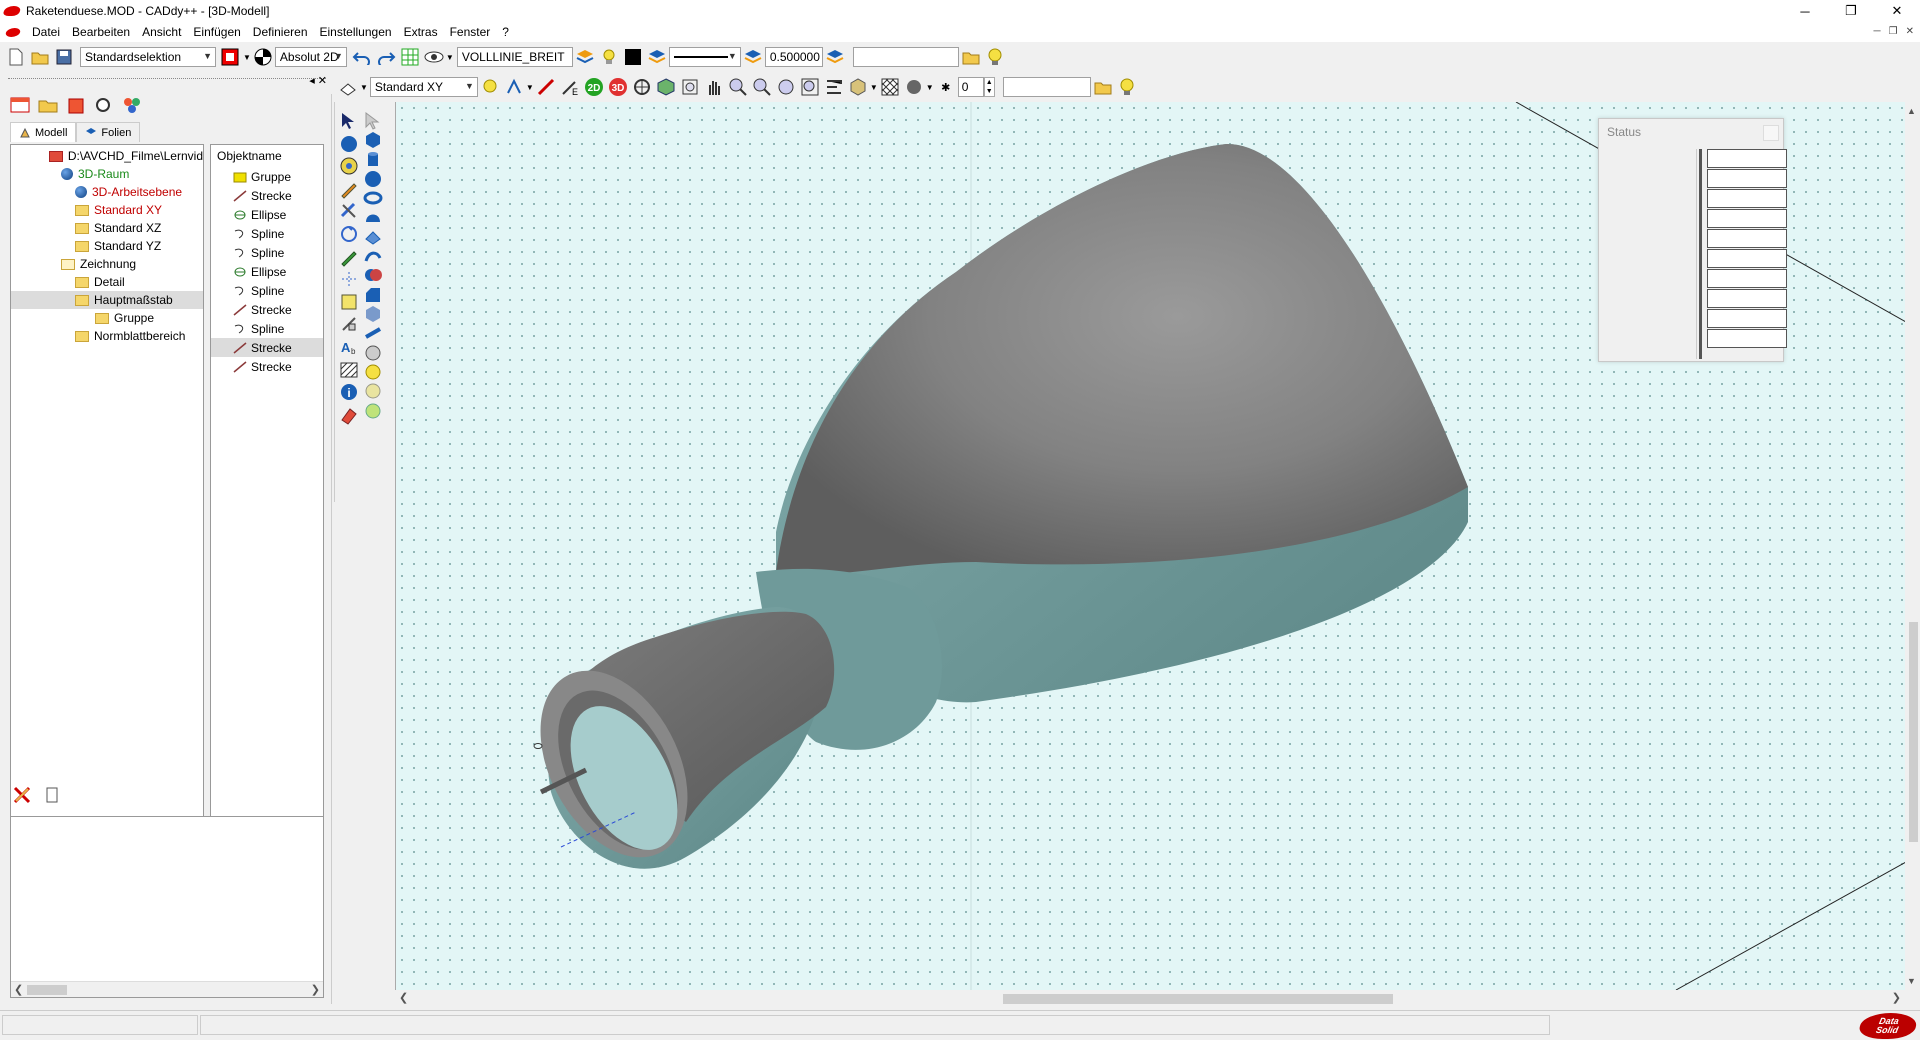 The height and width of the screenshot is (1040, 1920). What do you see at coordinates (1198, 999) in the screenshot?
I see `hscroll-thumb` at bounding box center [1198, 999].